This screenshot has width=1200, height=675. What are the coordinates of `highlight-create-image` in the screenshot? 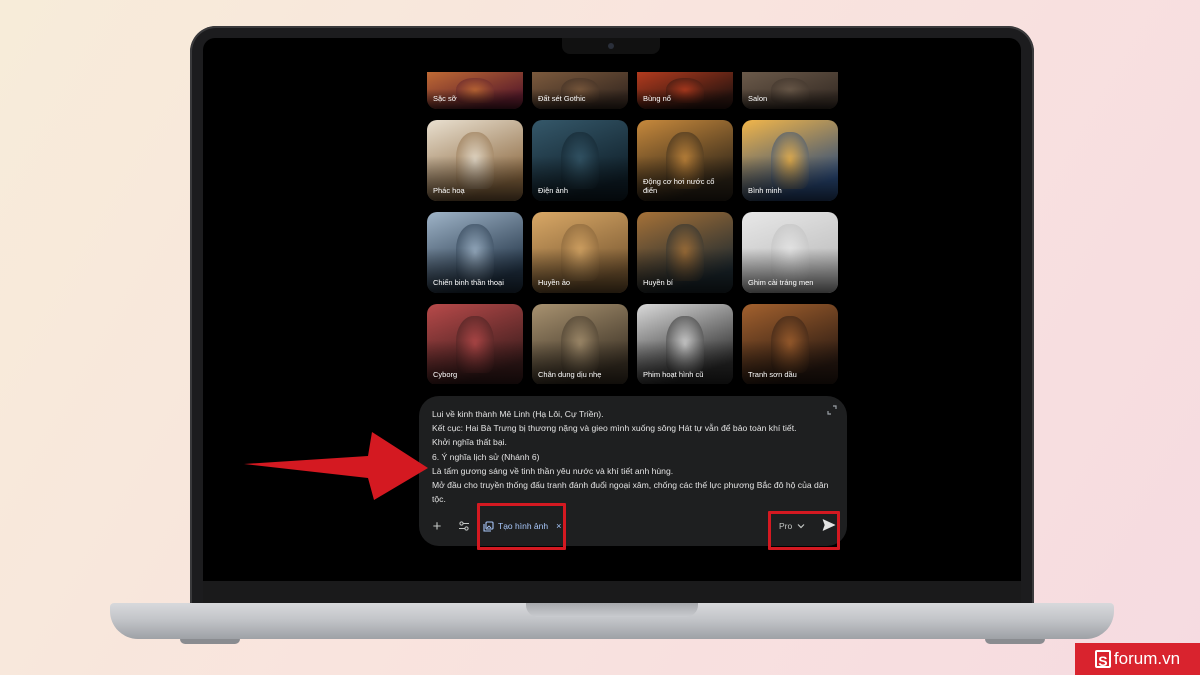 It's located at (521, 526).